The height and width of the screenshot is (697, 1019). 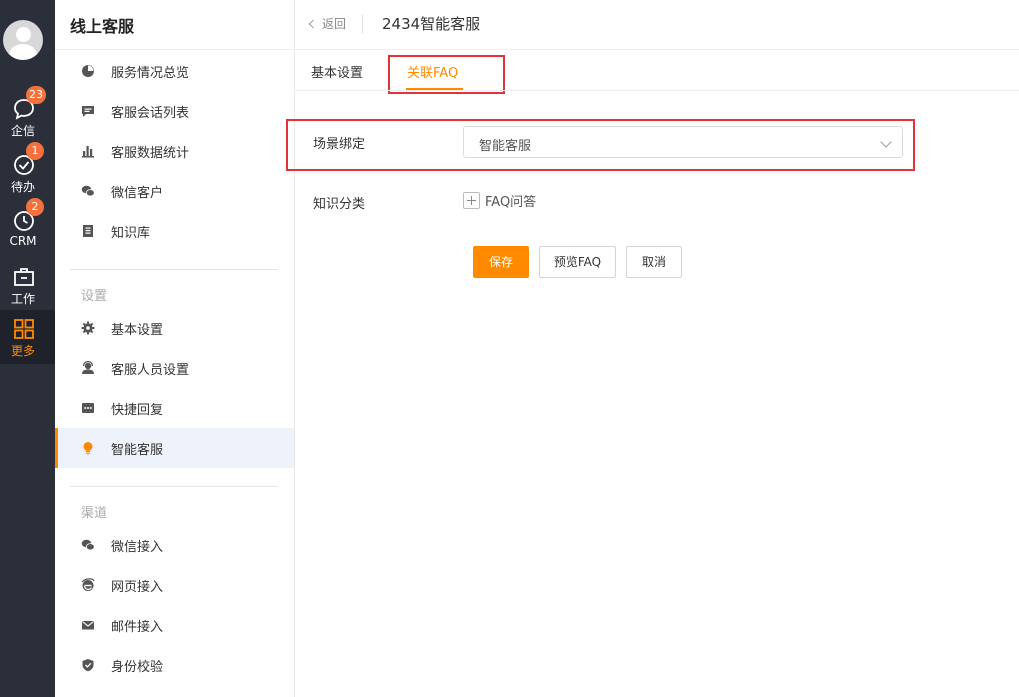 I want to click on group-label-settings: 设置, so click(x=94, y=296).